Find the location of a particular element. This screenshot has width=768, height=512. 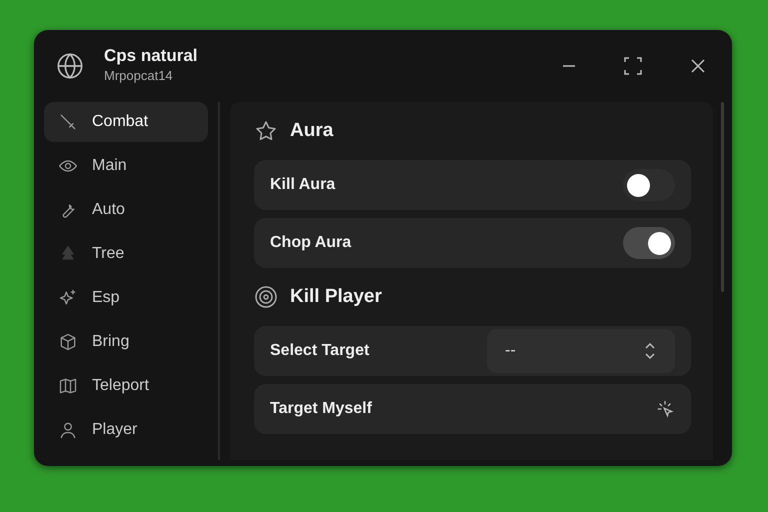

option-label: Select Target is located at coordinates (320, 351).